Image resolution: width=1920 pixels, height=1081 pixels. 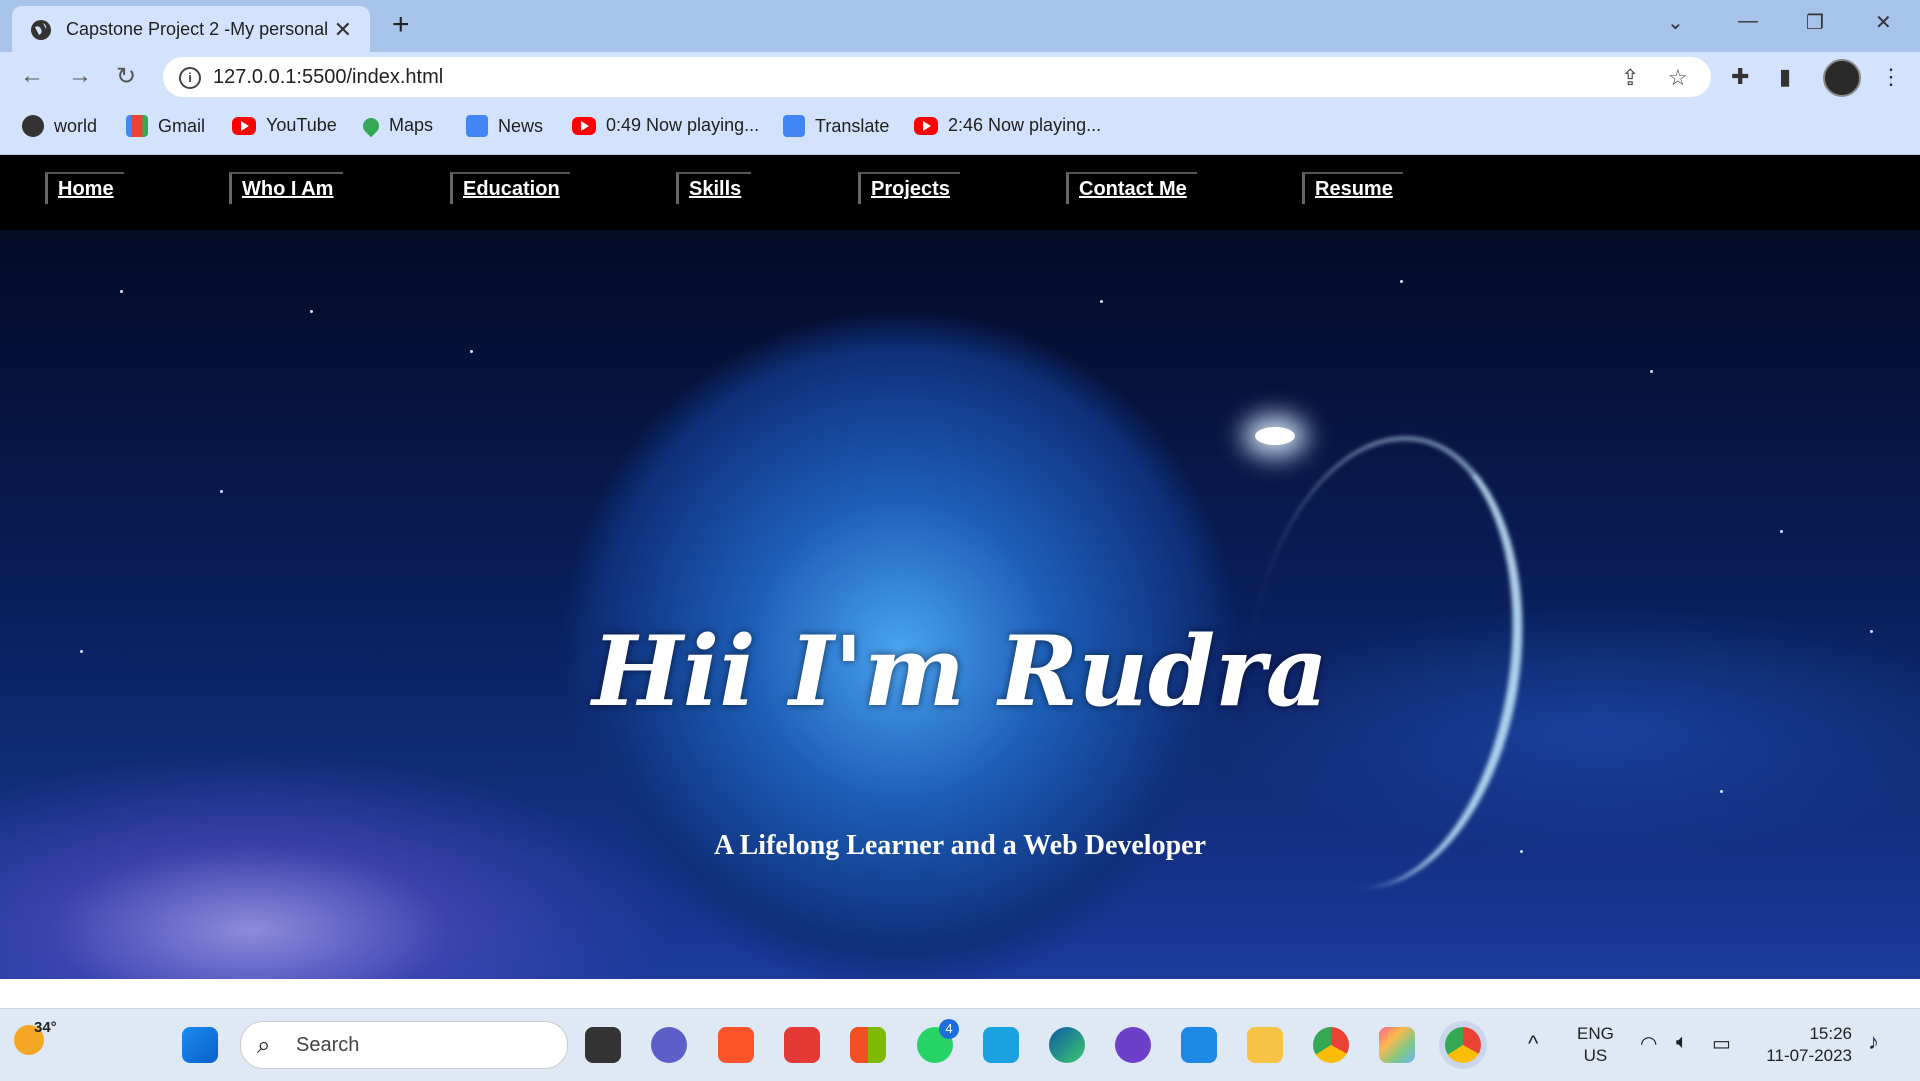 What do you see at coordinates (1806, 1045) in the screenshot?
I see `clock: 15:26 11-07-2023` at bounding box center [1806, 1045].